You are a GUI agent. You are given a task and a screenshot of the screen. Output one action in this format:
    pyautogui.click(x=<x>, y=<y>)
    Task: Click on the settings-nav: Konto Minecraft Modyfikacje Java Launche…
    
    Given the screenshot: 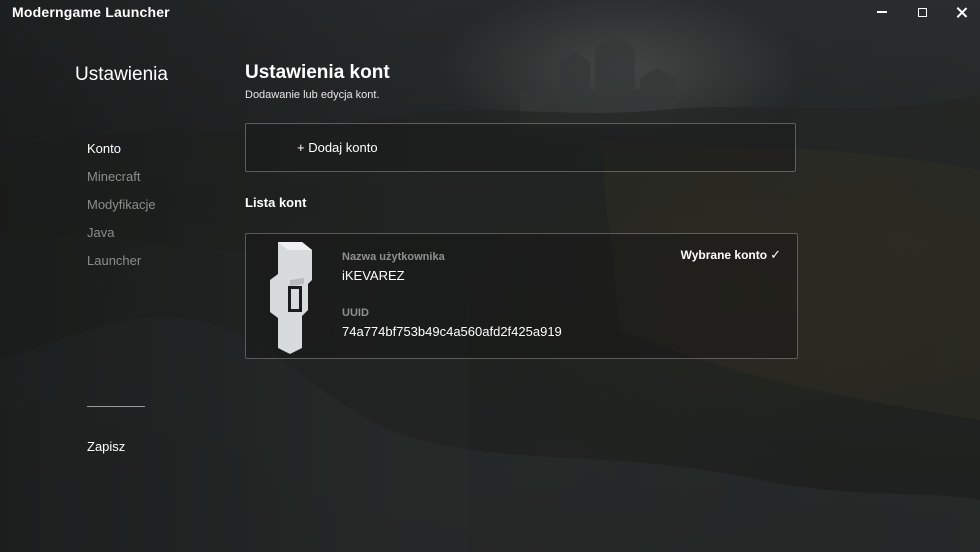 What is the action you would take?
    pyautogui.click(x=121, y=211)
    